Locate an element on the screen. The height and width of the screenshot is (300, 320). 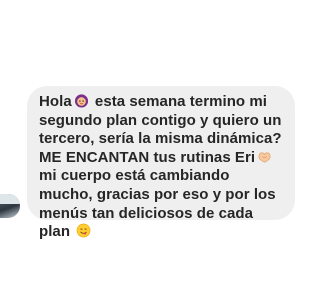
yum-face-emoji is located at coordinates (83, 230).